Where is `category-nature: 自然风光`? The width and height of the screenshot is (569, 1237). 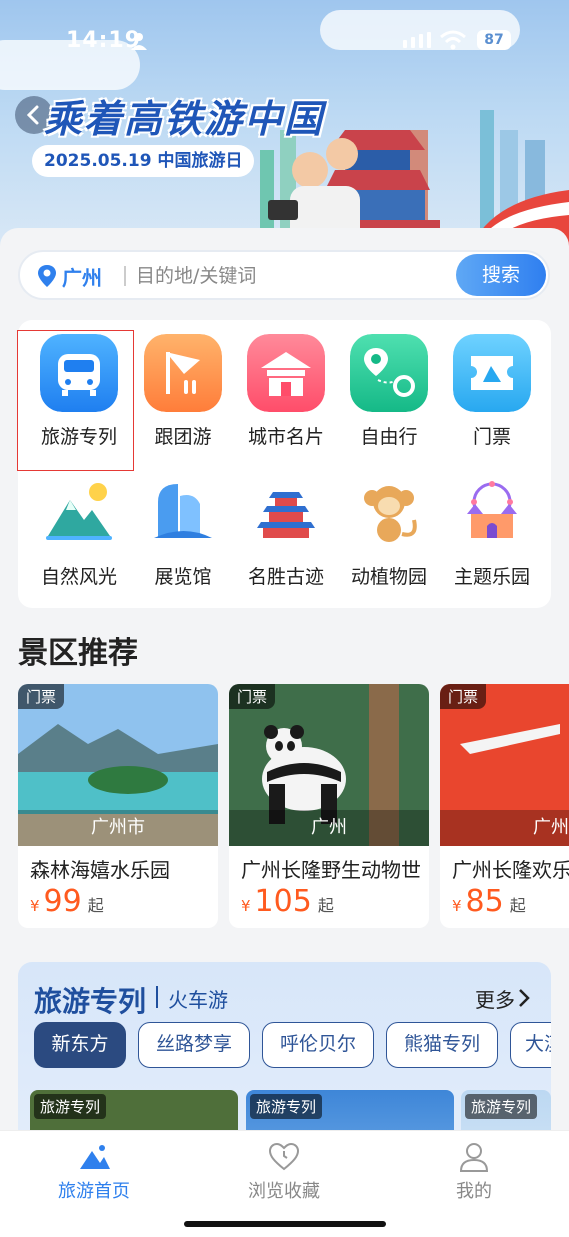
category-nature: 自然风光 is located at coordinates (70, 524).